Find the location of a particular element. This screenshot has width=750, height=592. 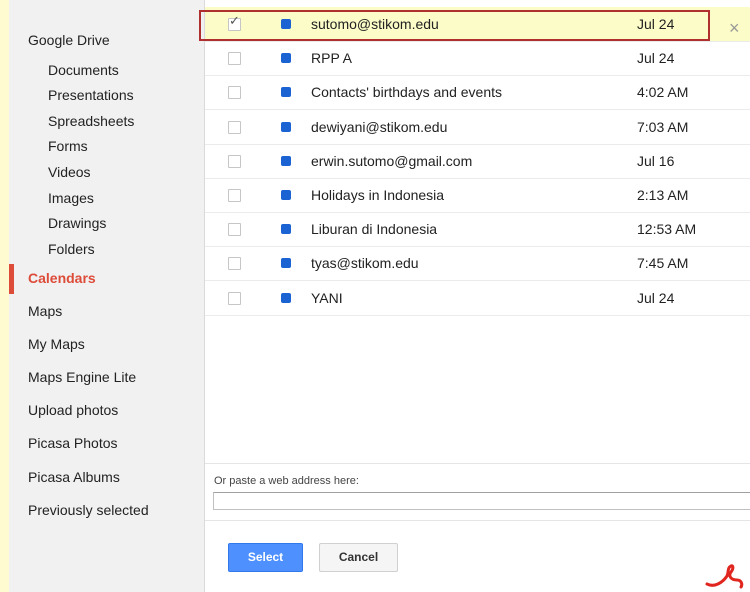

calendar-name: RPP A is located at coordinates (331, 58).